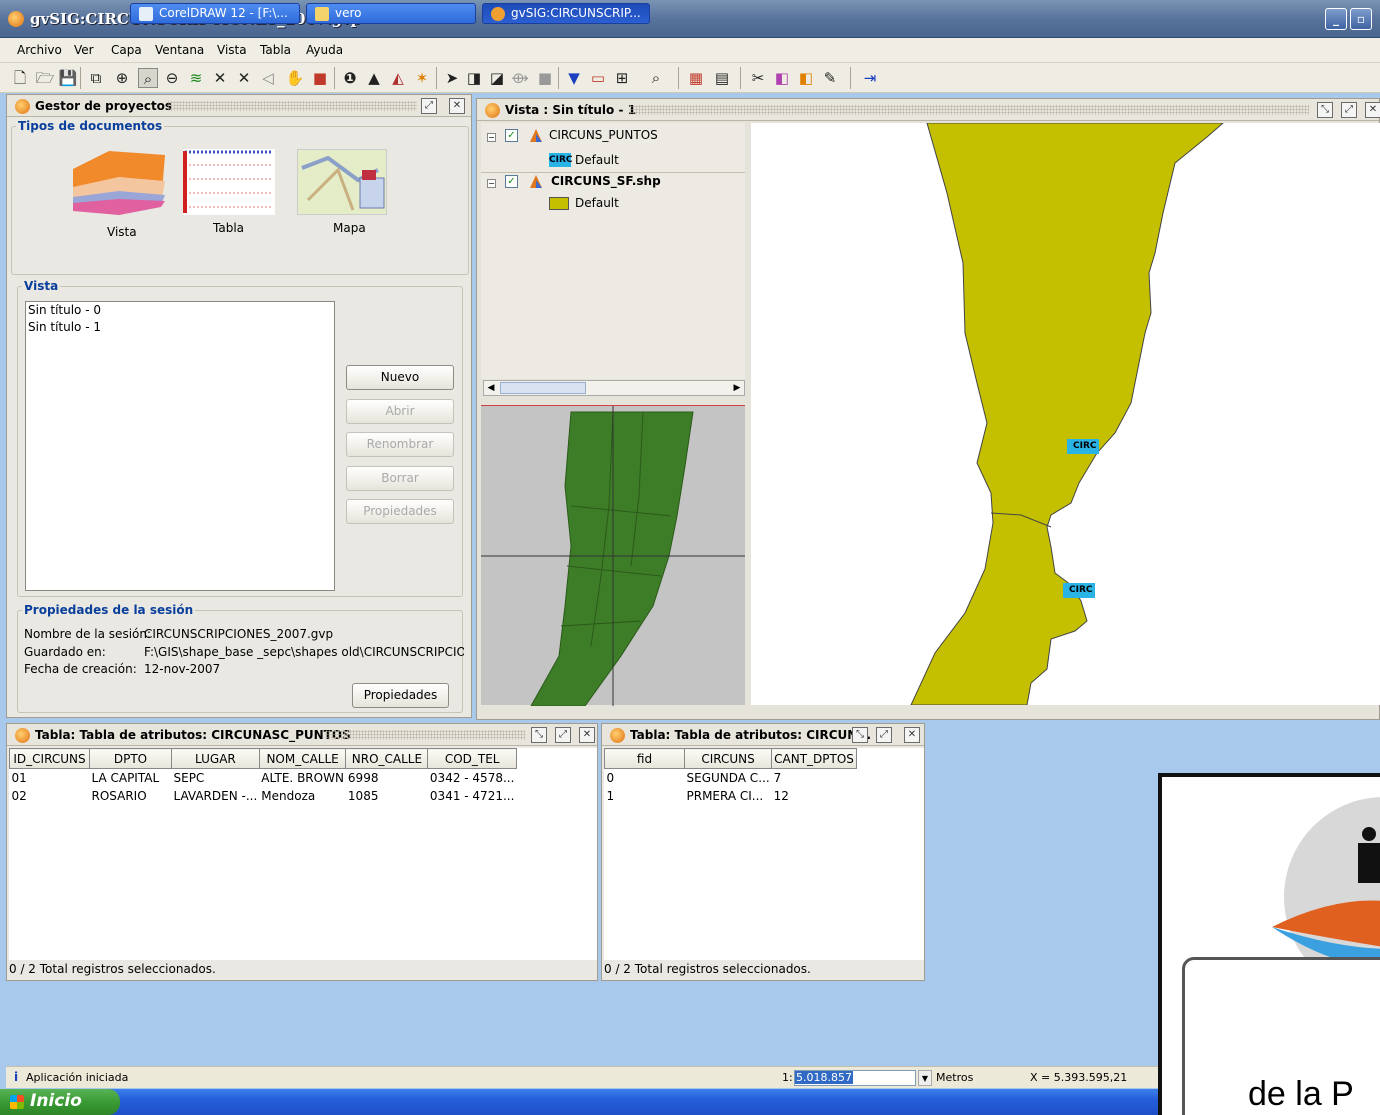  I want to click on zoom-to-selection-icon: ⊞, so click(622, 78).